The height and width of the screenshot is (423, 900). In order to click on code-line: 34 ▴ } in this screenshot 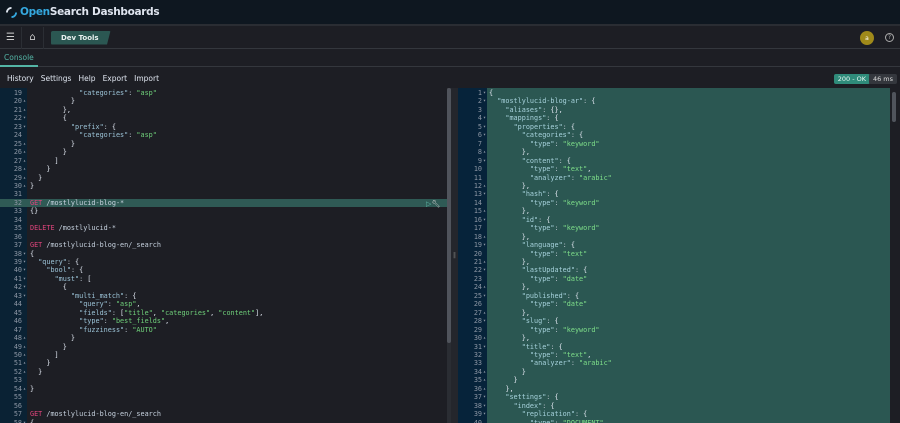, I will do `click(674, 372)`.